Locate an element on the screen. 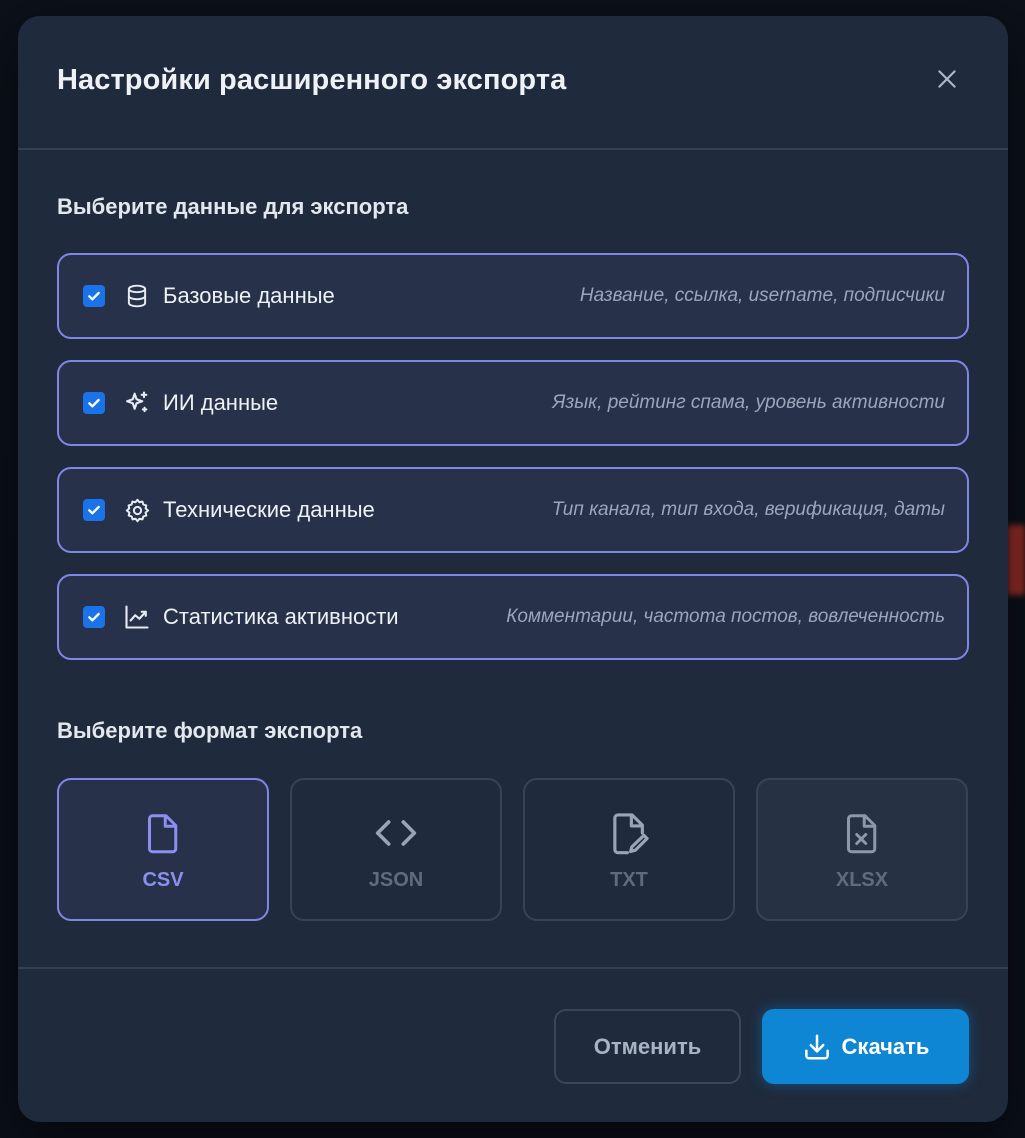 The image size is (1025, 1138). modal-footer: Отменить Скачать is located at coordinates (513, 1044).